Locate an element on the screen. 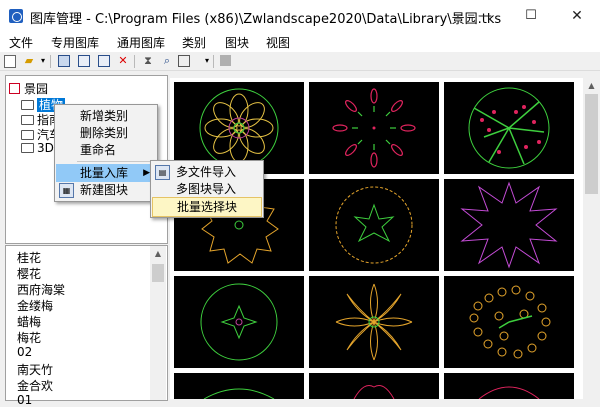 This screenshot has width=600, height=407. menu-item-import-blocks: 多图块导入 is located at coordinates (207, 189).